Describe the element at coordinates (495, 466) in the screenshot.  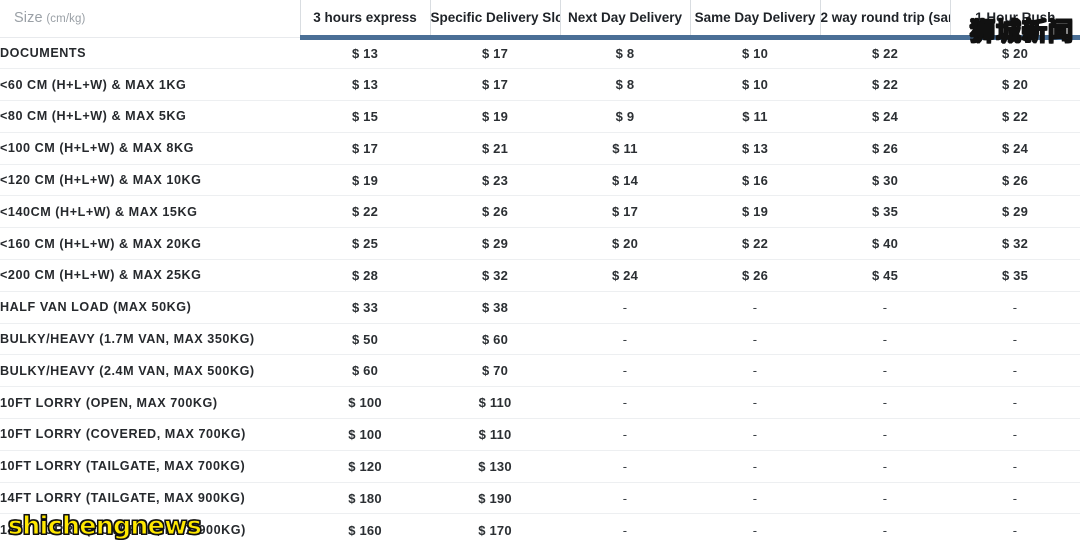
I see `price-cell: $ 130` at that location.